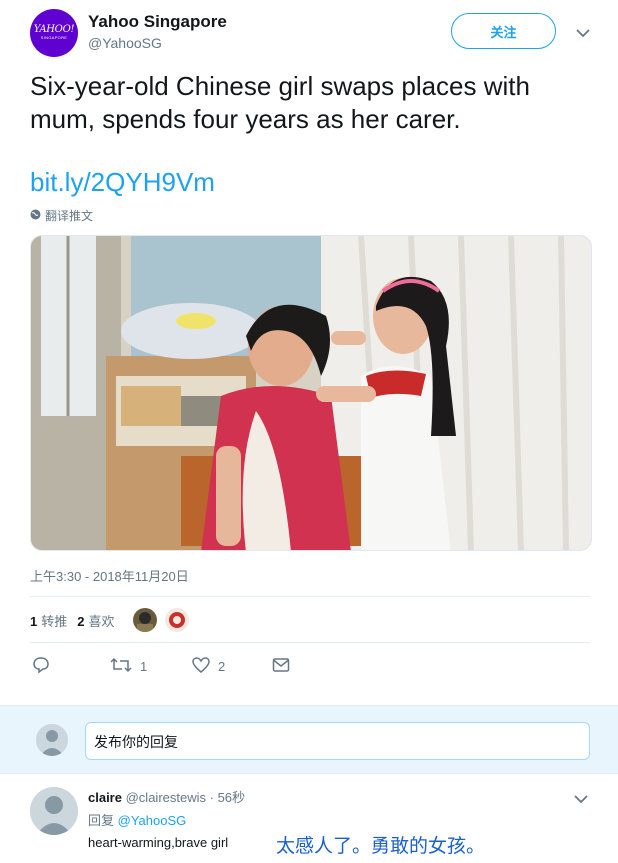 The height and width of the screenshot is (863, 618). What do you see at coordinates (101, 621) in the screenshot?
I see `like-label: 喜欢` at bounding box center [101, 621].